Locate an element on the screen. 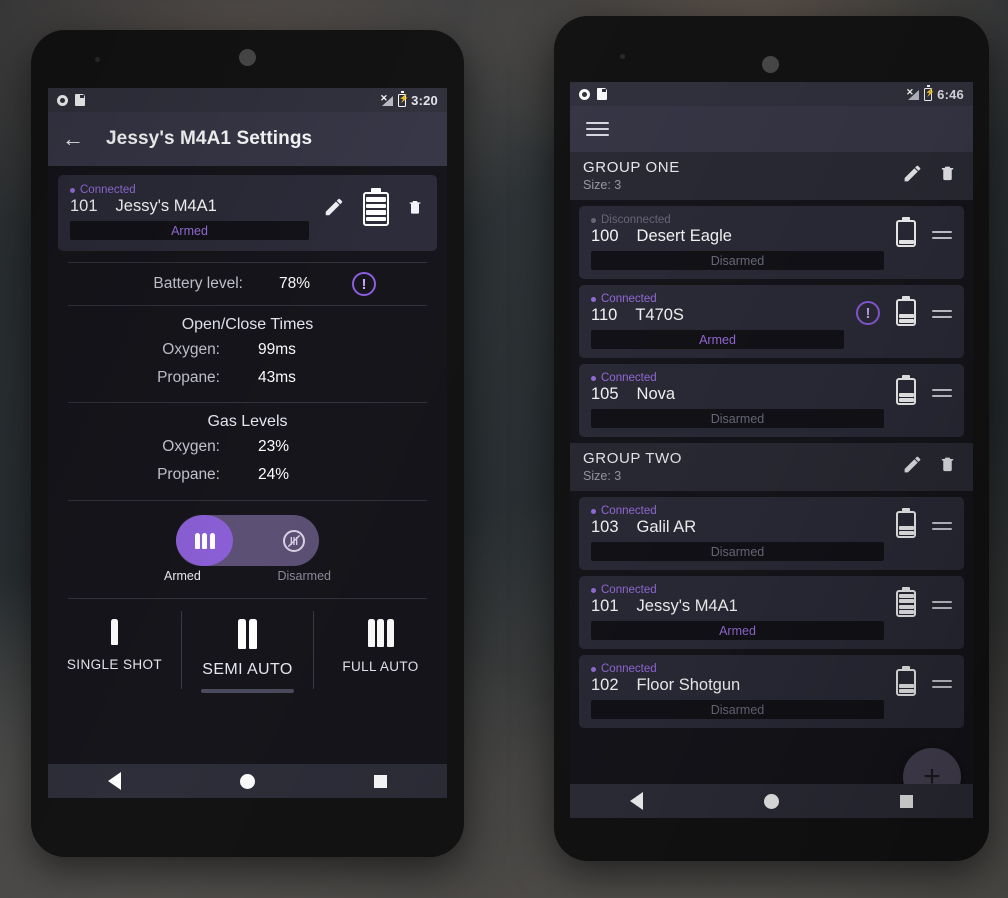 The height and width of the screenshot is (898, 1008). hamburger-menu-icon is located at coordinates (597, 128).